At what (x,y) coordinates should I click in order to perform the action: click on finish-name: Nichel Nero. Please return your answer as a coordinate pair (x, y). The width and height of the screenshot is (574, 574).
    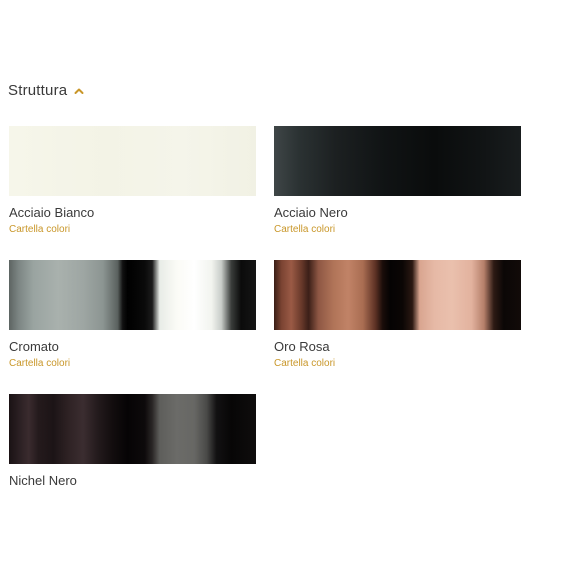
    Looking at the image, I should click on (43, 480).